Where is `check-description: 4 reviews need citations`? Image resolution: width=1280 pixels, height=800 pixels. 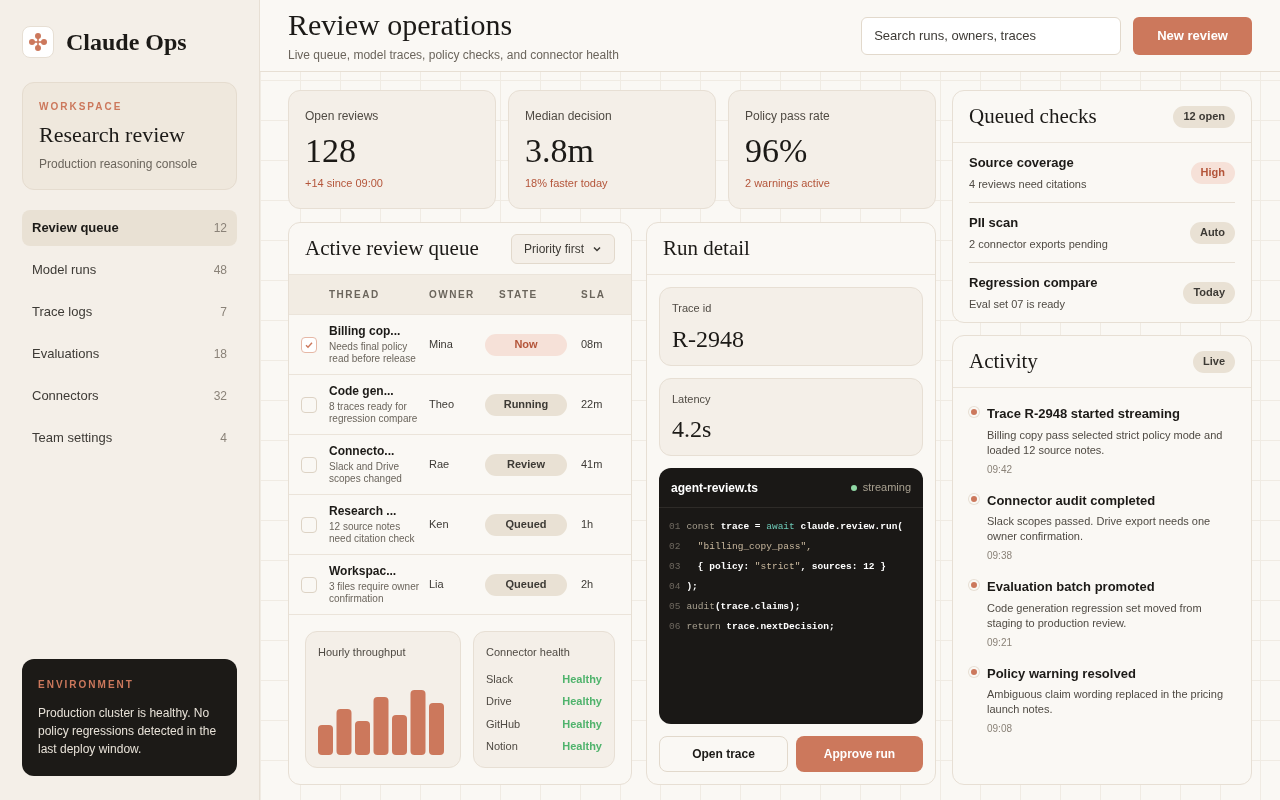 check-description: 4 reviews need citations is located at coordinates (1028, 184).